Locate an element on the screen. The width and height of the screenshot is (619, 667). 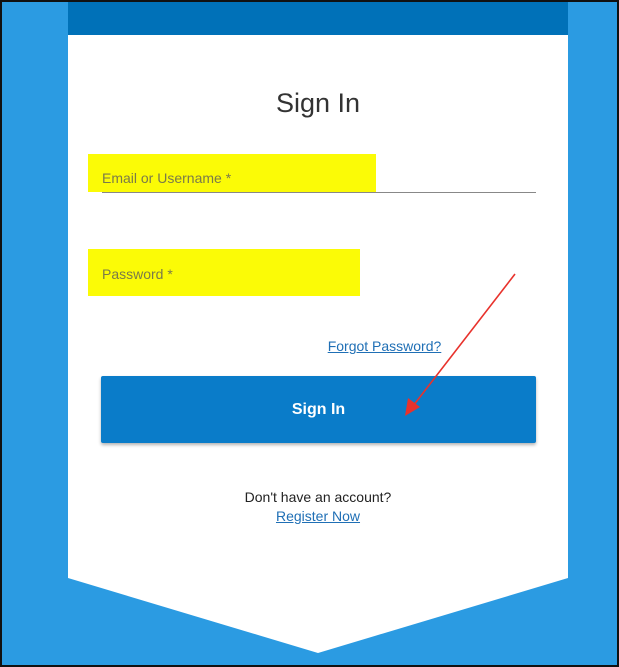
register-row: Register Now is located at coordinates (318, 516).